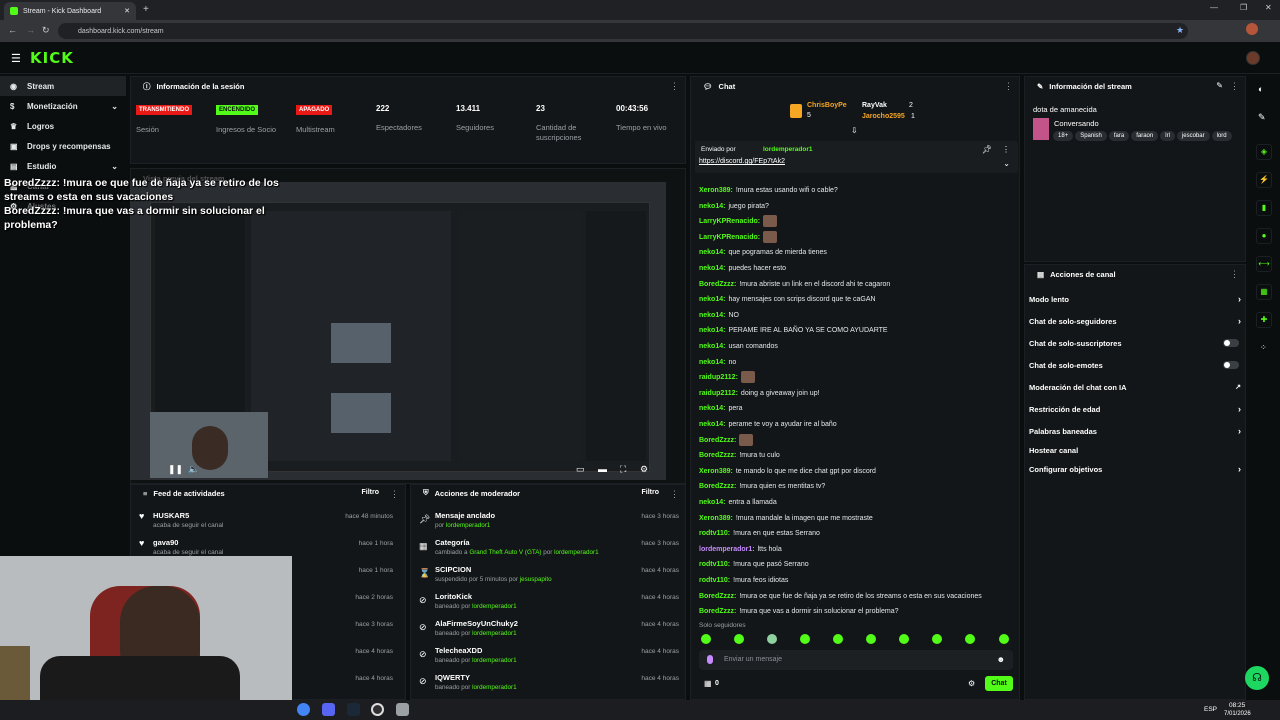 This screenshot has width=1280, height=720. I want to click on rail-tool-icon: ✚, so click(1264, 320).